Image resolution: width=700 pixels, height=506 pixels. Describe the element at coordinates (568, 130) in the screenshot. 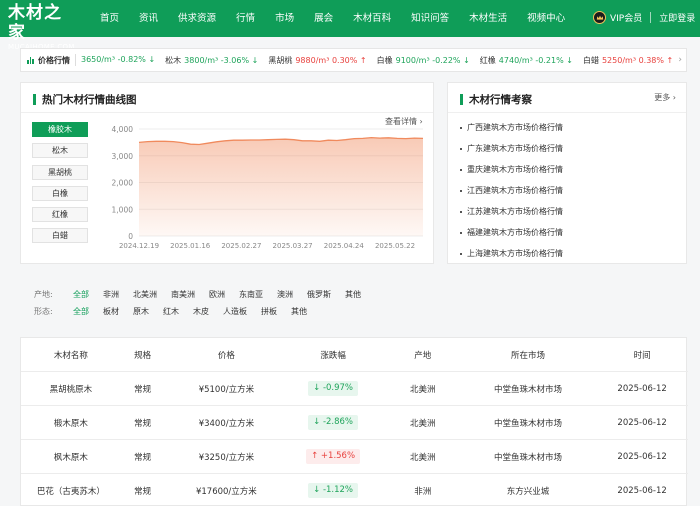

I see `market-list-item: 广西建筑木方市场价格行情` at that location.